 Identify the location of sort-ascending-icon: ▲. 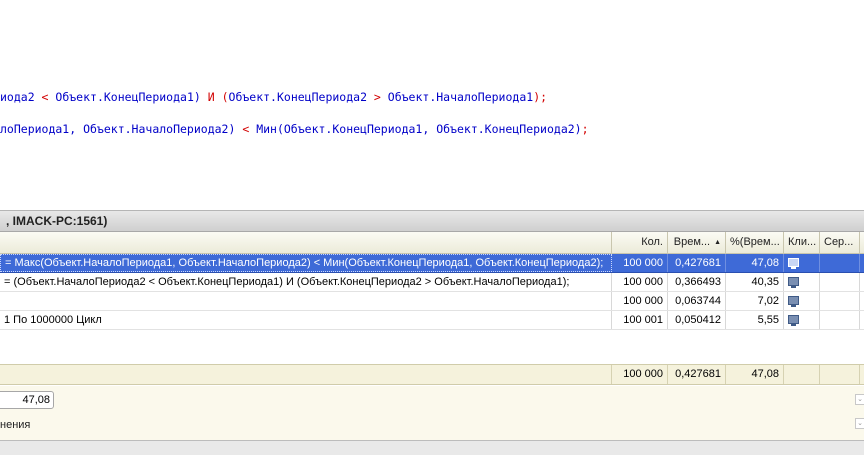
(717, 242).